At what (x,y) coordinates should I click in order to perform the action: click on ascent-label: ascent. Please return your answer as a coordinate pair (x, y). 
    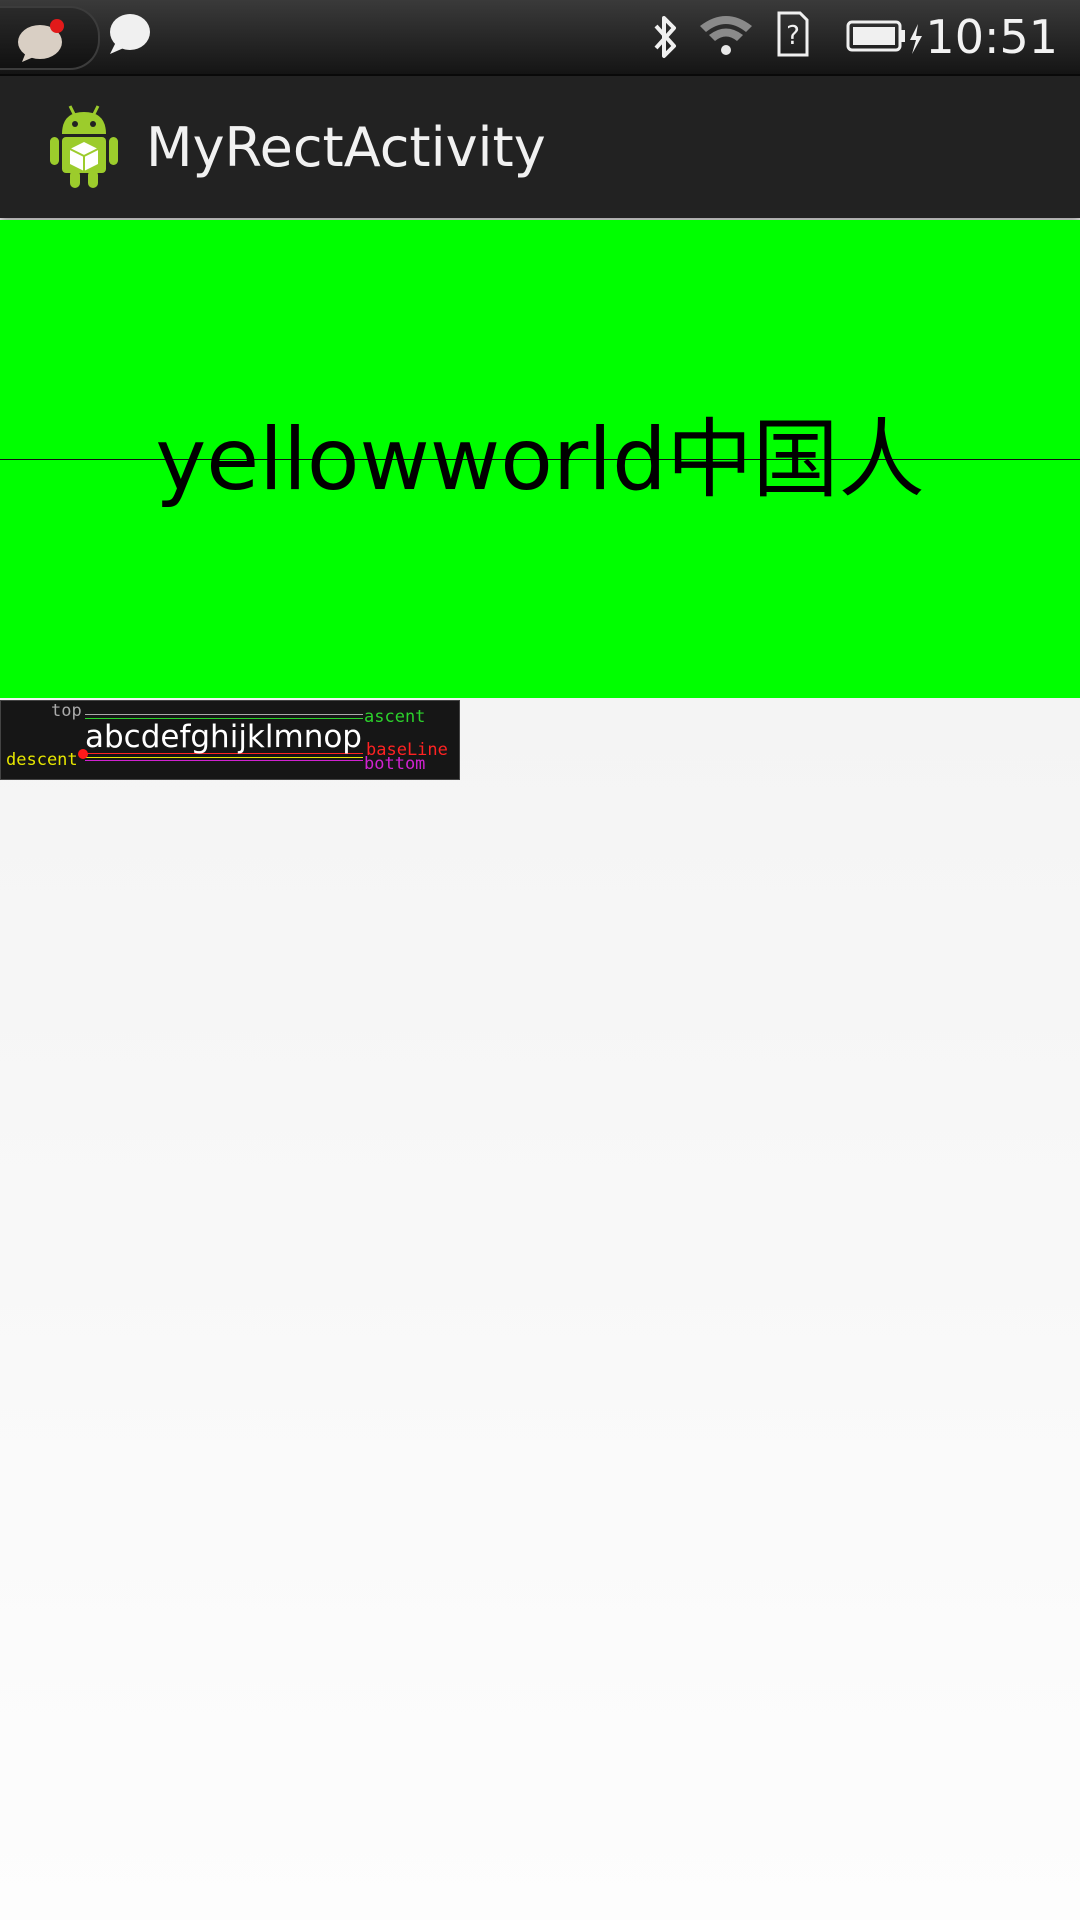
    Looking at the image, I should click on (395, 717).